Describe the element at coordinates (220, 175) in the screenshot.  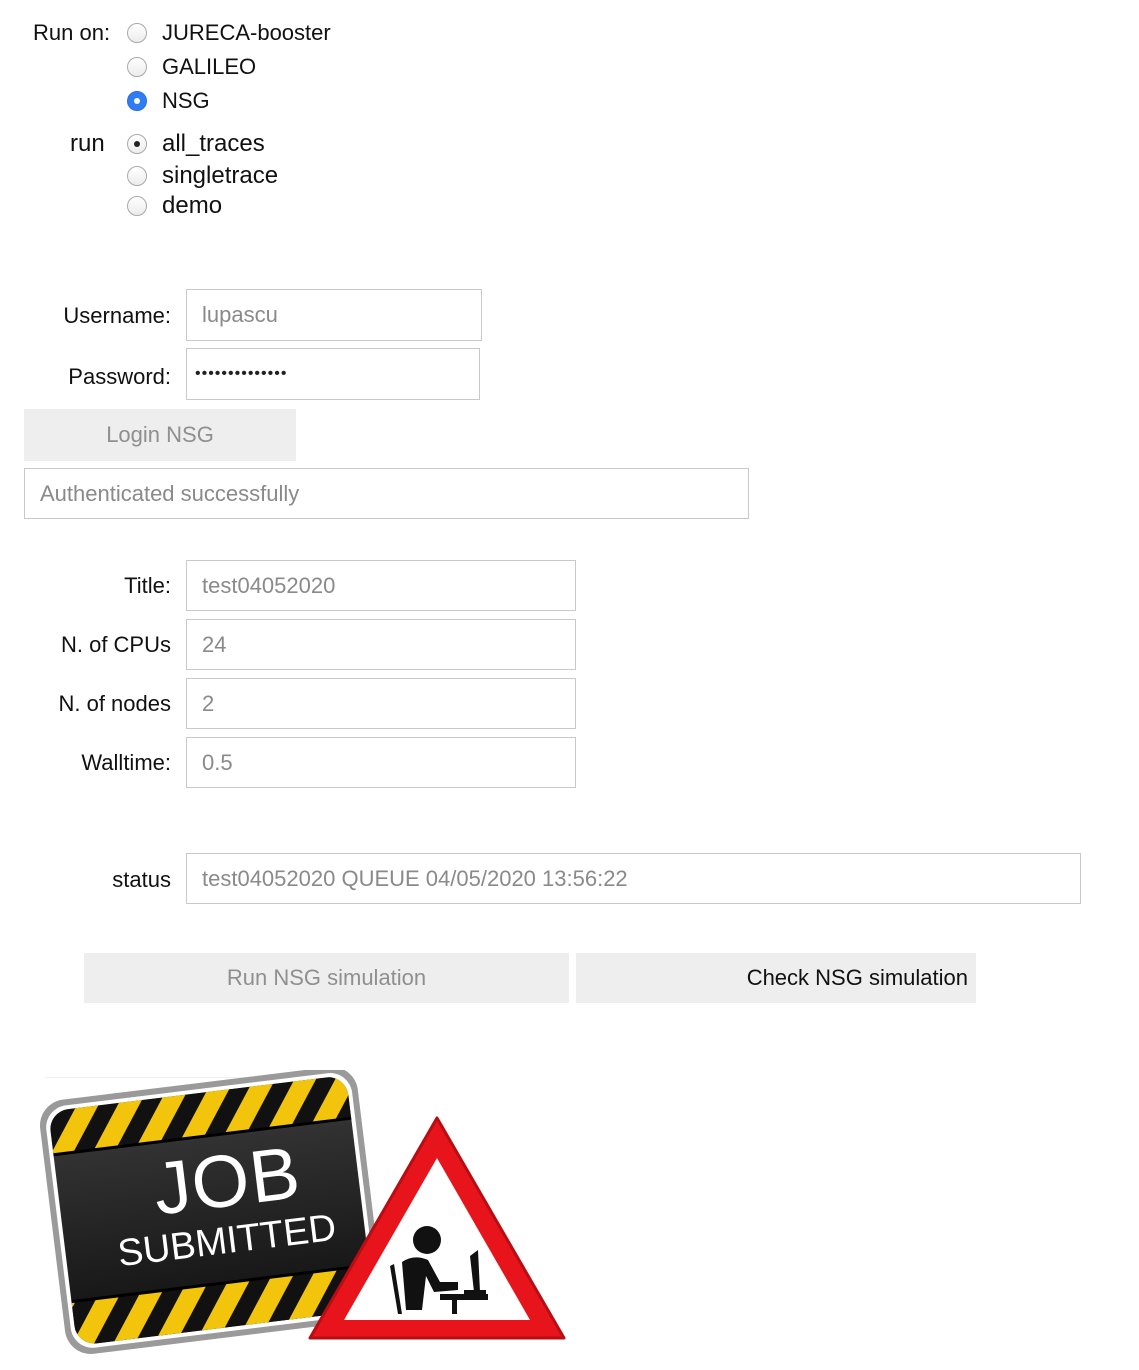
I see `radio-label-singletrace: singletrace` at that location.